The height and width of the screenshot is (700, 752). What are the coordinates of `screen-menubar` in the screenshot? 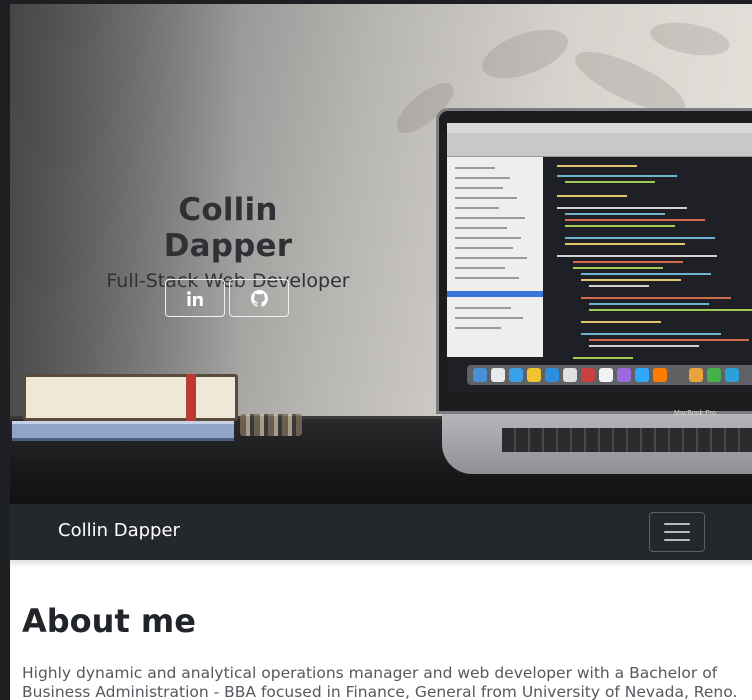 It's located at (599, 128).